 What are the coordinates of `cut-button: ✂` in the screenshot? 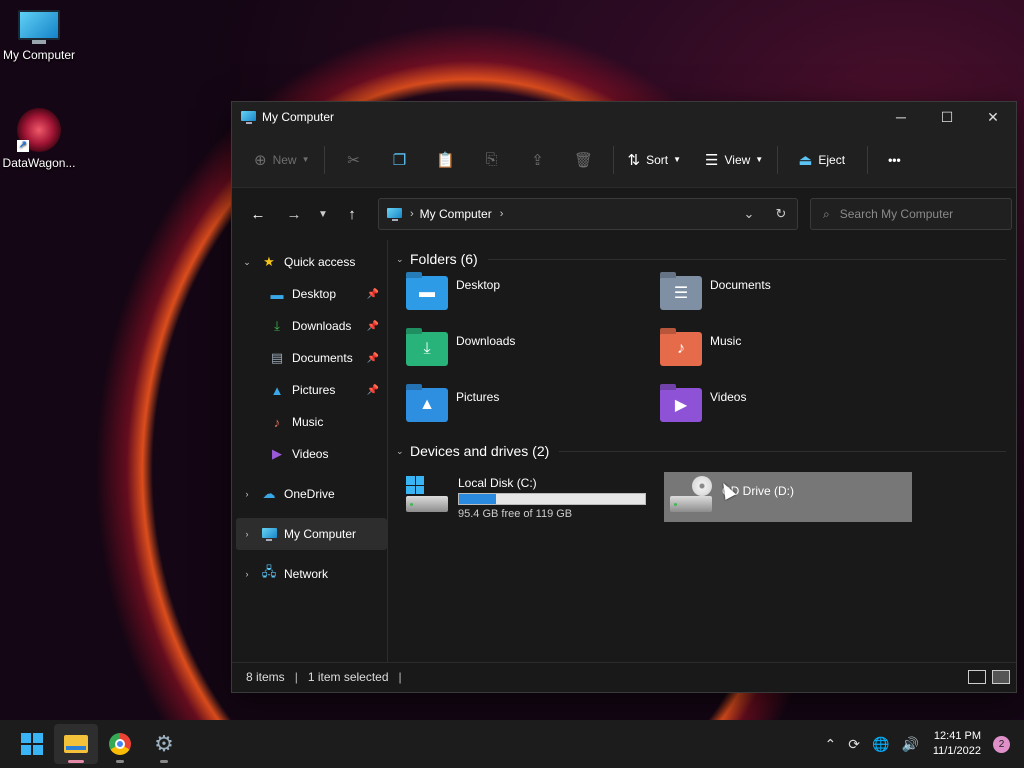 It's located at (354, 160).